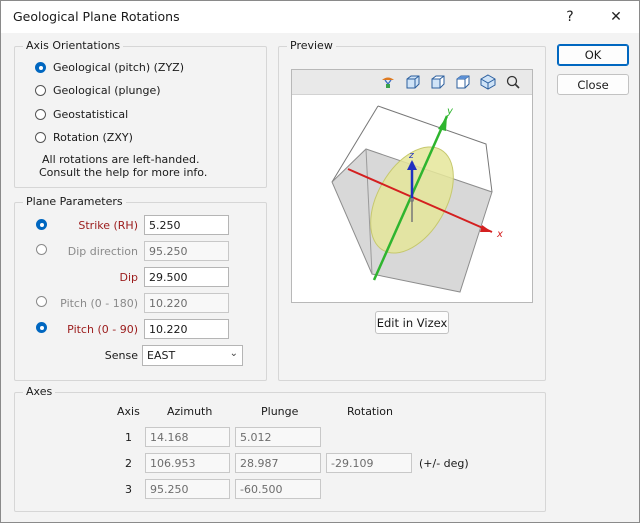 The width and height of the screenshot is (640, 523). Describe the element at coordinates (102, 329) in the screenshot. I see `pitch-90-label: Pitch (0 - 90)` at that location.